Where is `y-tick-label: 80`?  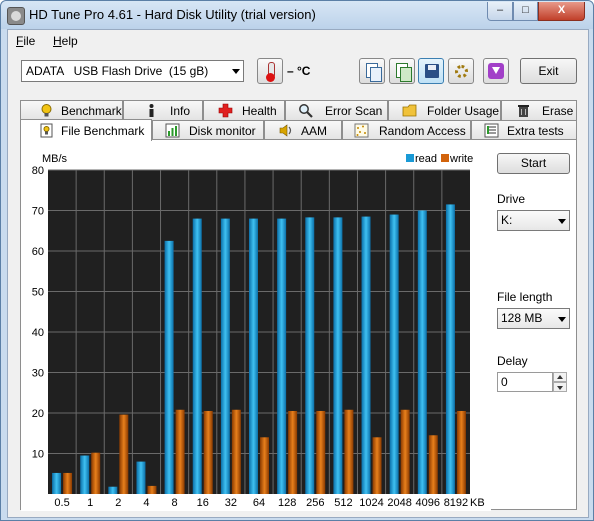 y-tick-label: 80 is located at coordinates (38, 171).